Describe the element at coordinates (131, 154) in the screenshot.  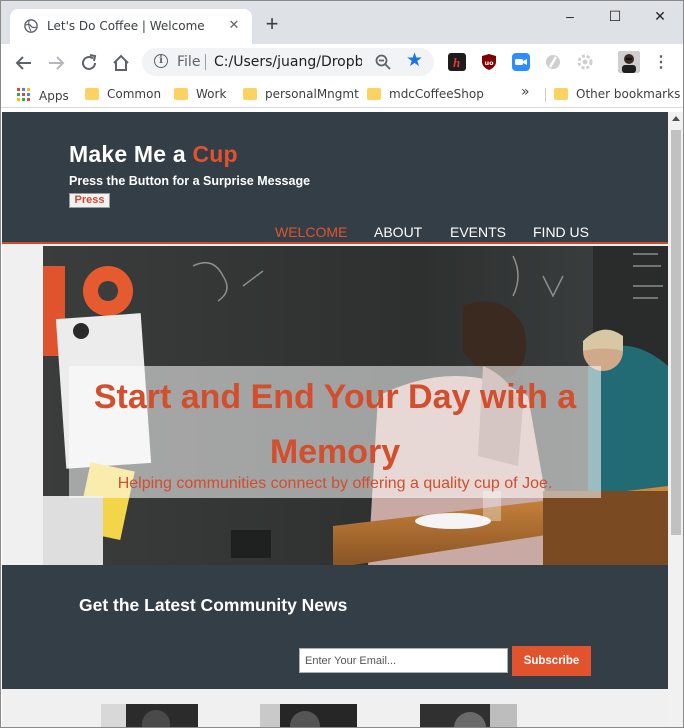
I see `brand-main-text: Make Me a` at that location.